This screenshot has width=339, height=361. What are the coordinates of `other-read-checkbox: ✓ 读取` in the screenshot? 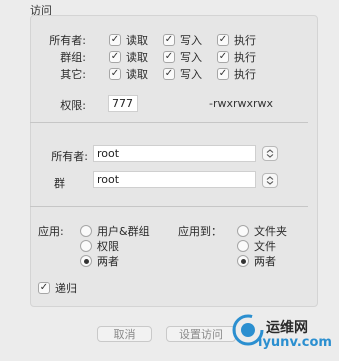 It's located at (128, 74).